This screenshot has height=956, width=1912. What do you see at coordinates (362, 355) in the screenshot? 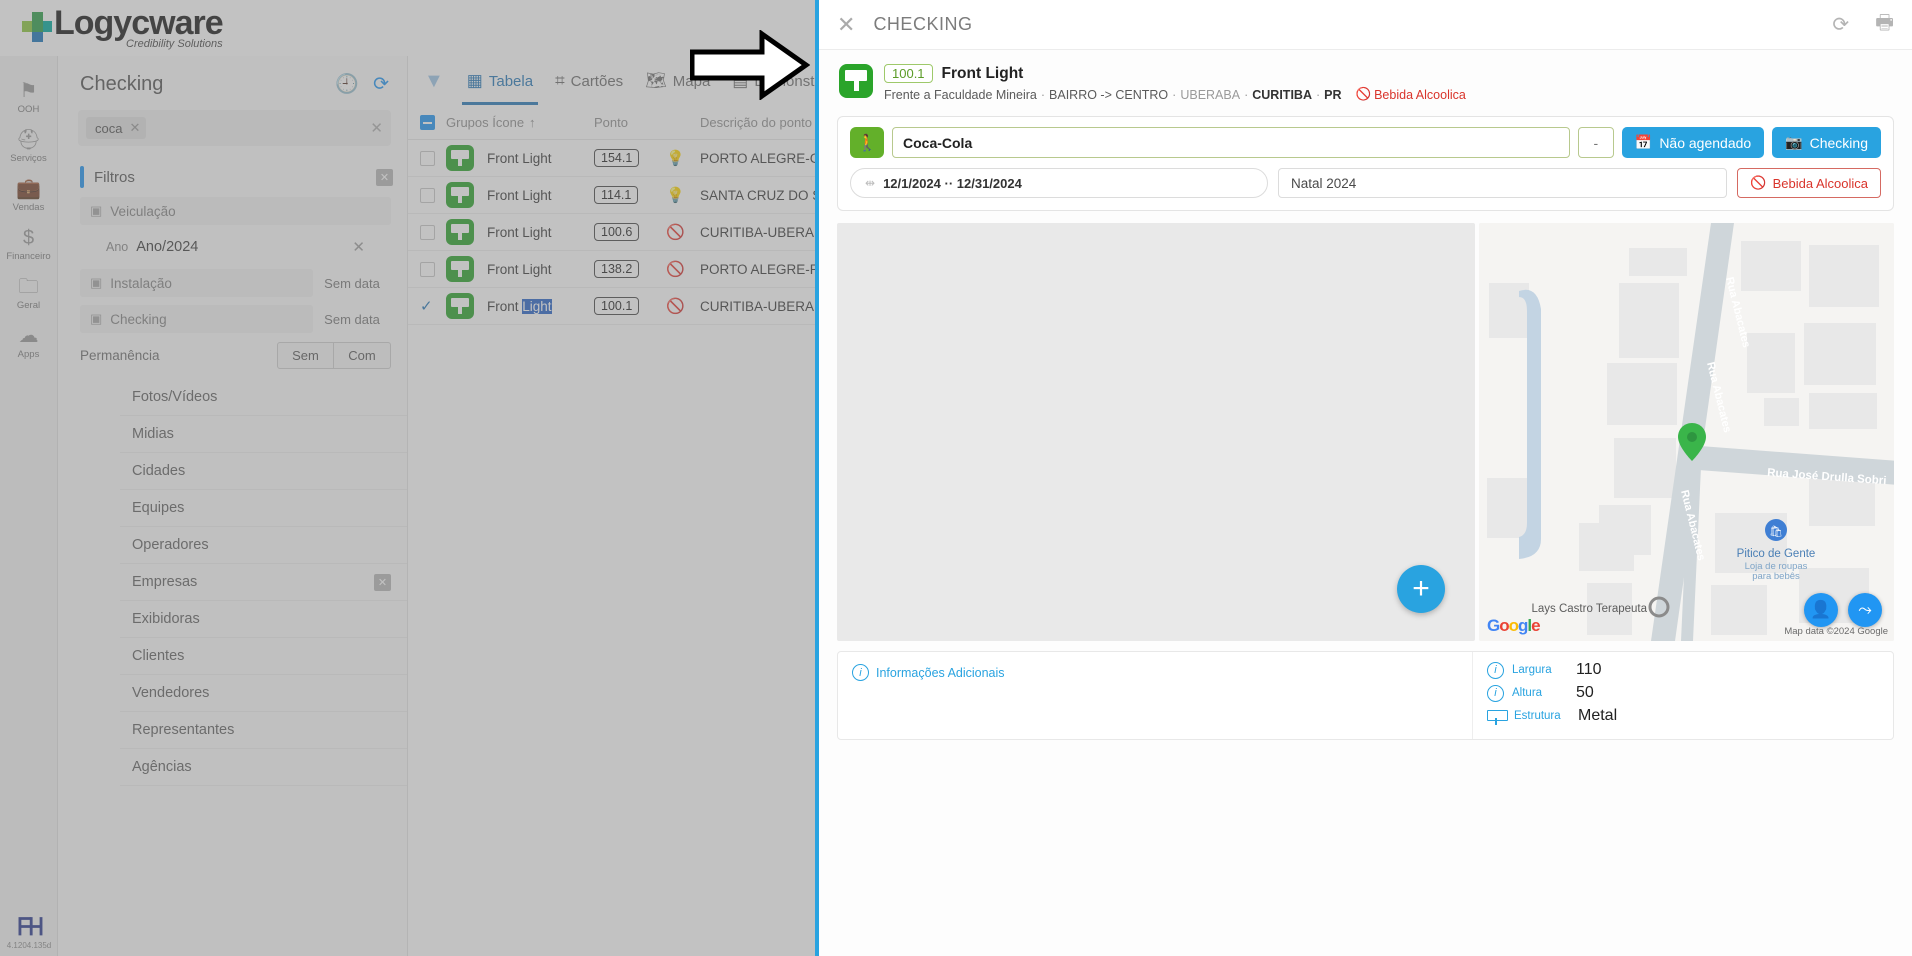
I see `permanencia-com-button: Com` at bounding box center [362, 355].